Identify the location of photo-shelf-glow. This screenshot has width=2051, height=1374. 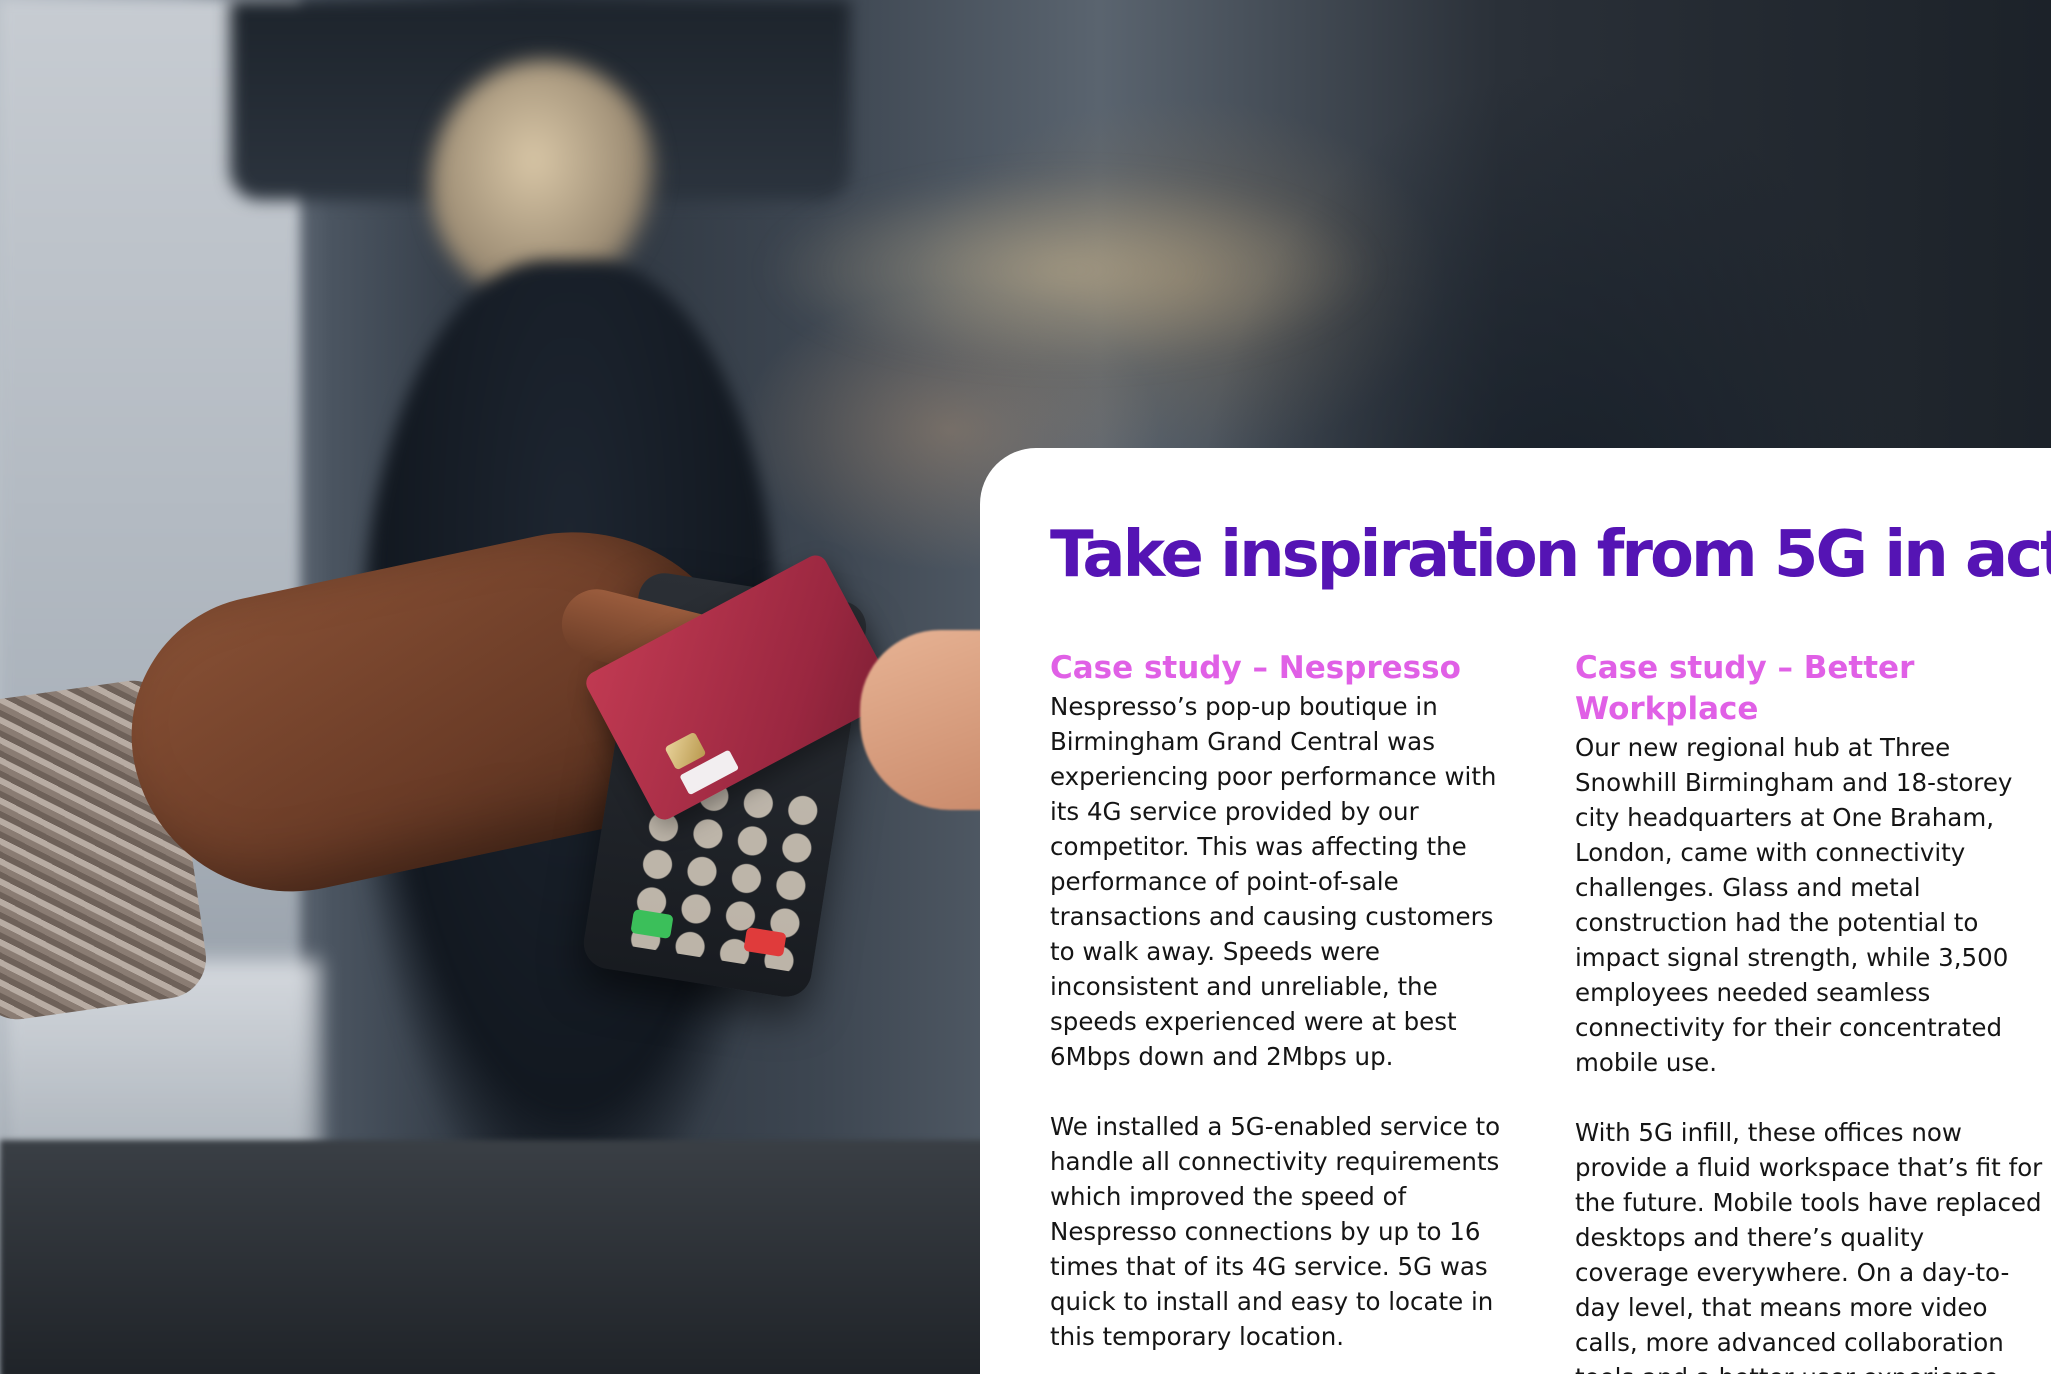
(1070, 270).